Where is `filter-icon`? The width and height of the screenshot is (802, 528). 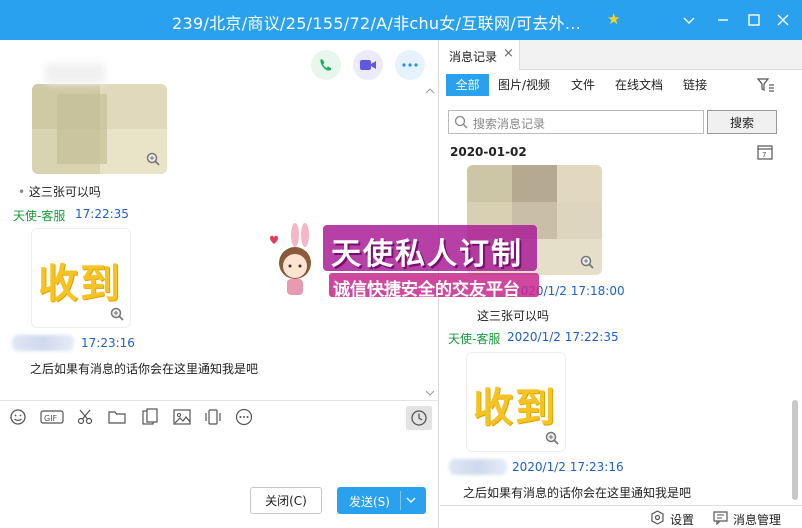
filter-icon is located at coordinates (765, 86).